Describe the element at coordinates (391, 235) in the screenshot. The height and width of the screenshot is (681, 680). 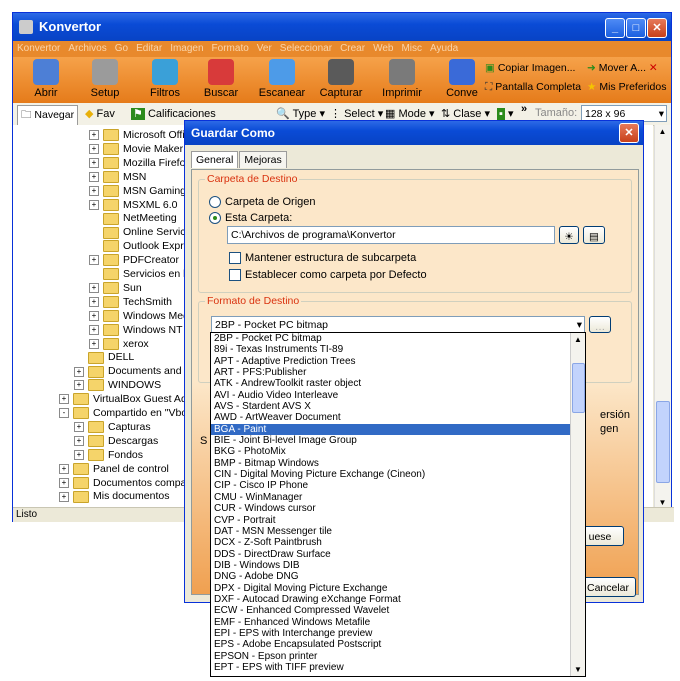
I see `destination-path-input: C:\Archivos de programa\Konvertor` at that location.